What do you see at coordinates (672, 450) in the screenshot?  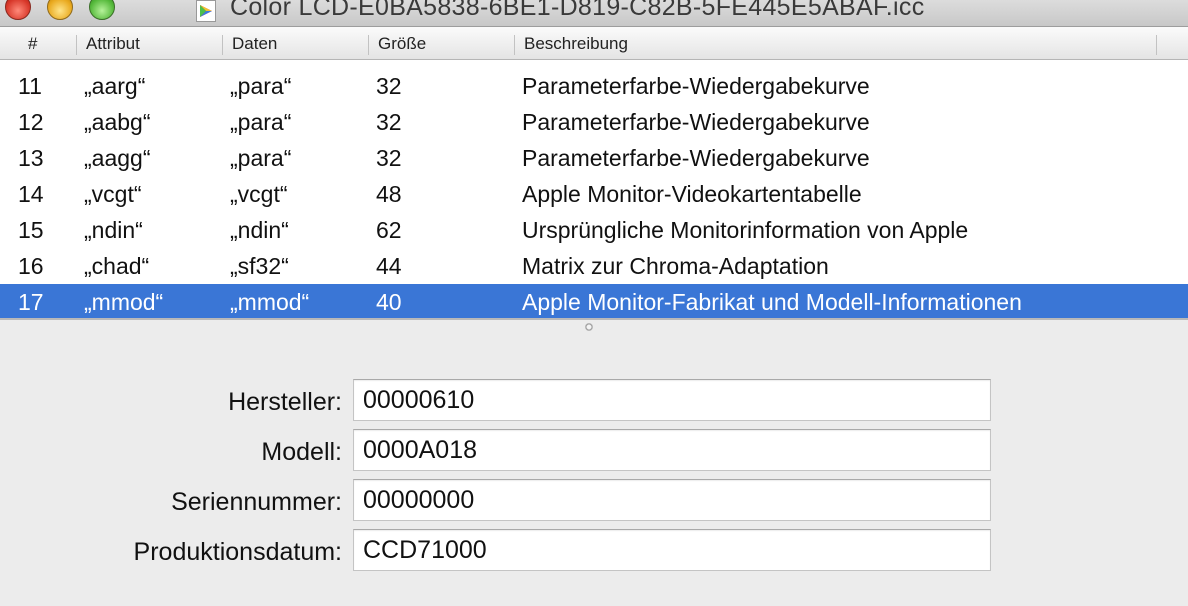 I see `model-field` at bounding box center [672, 450].